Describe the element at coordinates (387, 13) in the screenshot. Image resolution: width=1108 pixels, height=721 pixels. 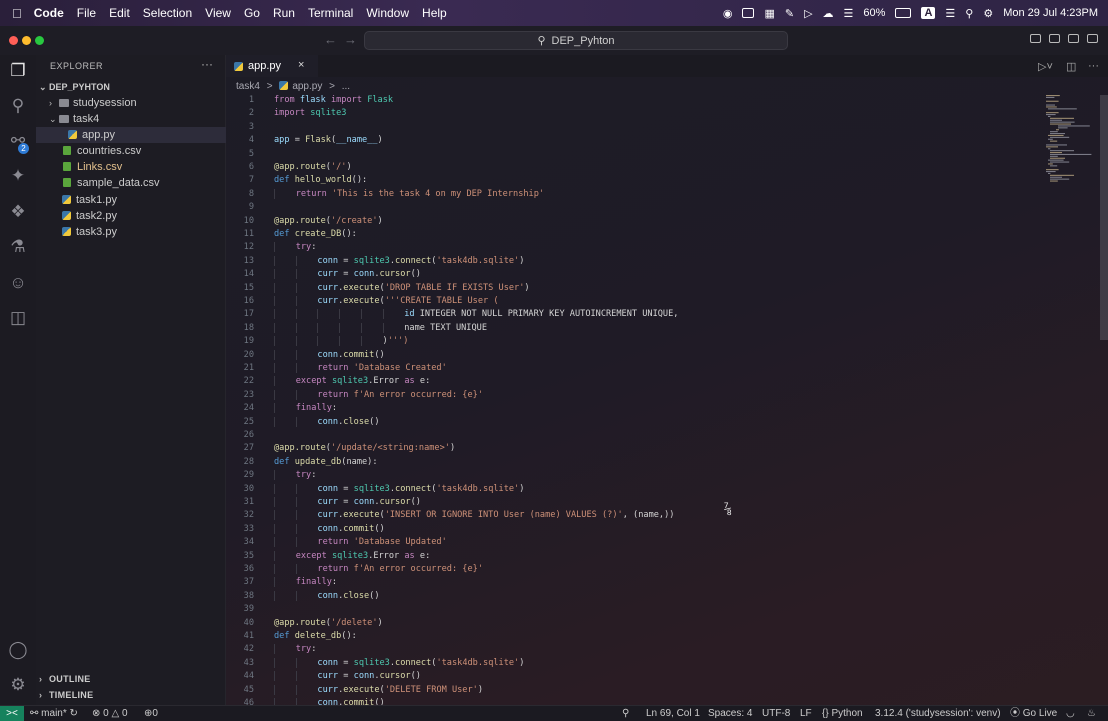
I see `menu-window: Window` at that location.